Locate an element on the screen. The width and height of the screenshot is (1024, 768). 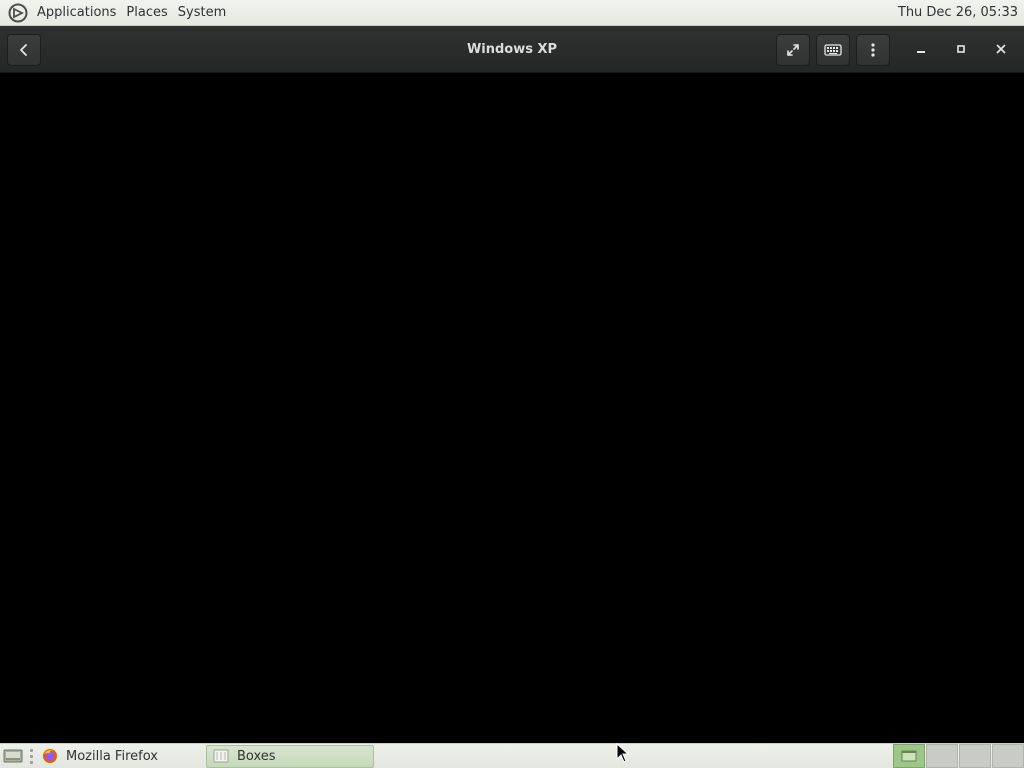
fullscreen-icon is located at coordinates (793, 50).